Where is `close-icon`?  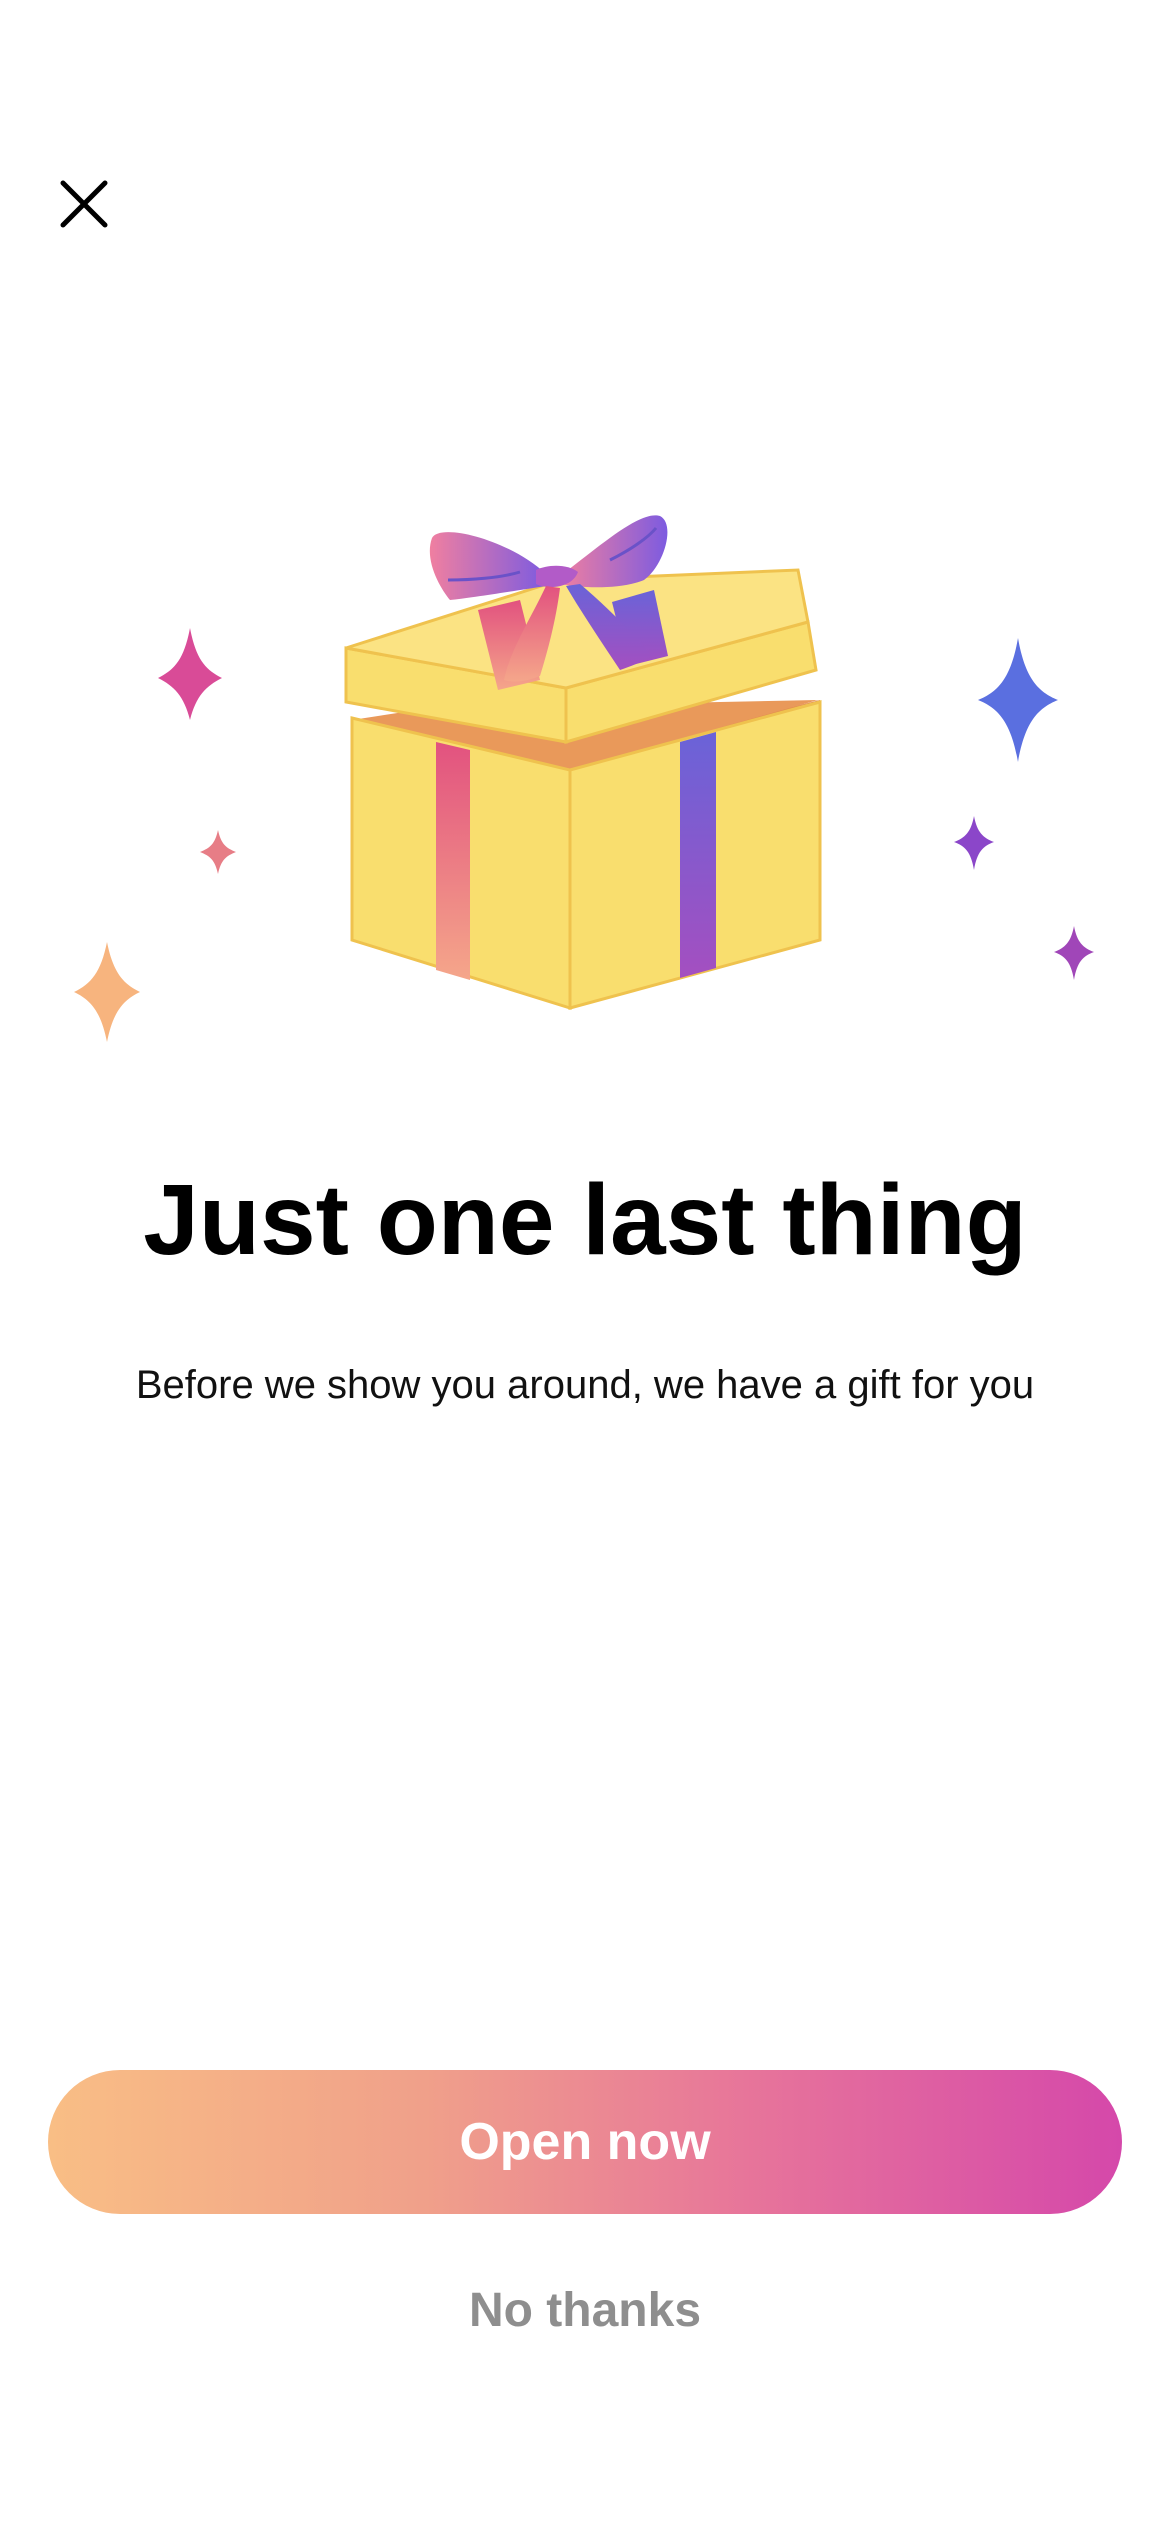
close-icon is located at coordinates (84, 204).